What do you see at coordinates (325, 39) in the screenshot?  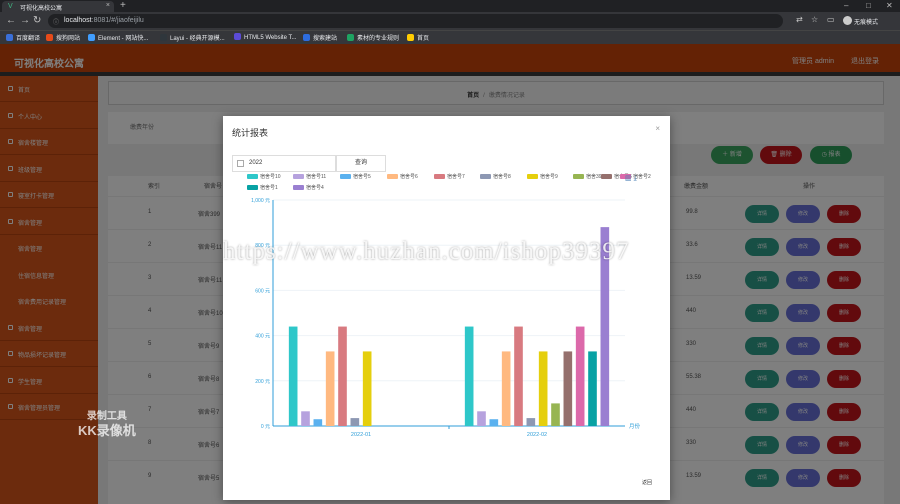 I see `bookmark-label: 搜索建站` at bounding box center [325, 39].